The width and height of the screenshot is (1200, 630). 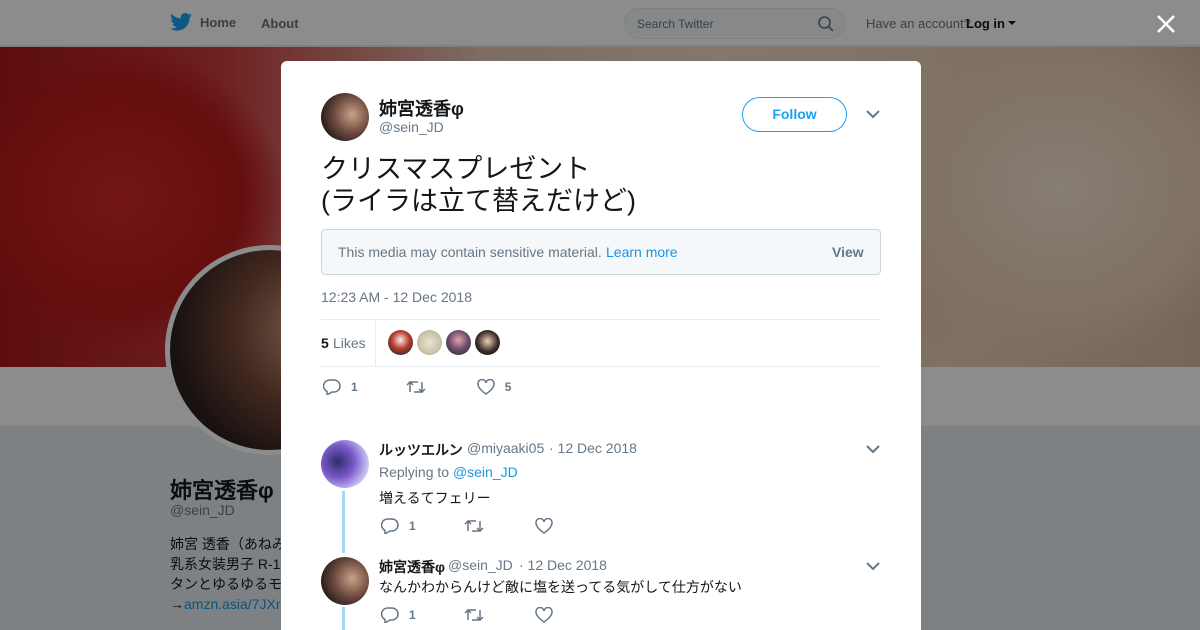 What do you see at coordinates (325, 343) in the screenshot?
I see `likes-count: 5` at bounding box center [325, 343].